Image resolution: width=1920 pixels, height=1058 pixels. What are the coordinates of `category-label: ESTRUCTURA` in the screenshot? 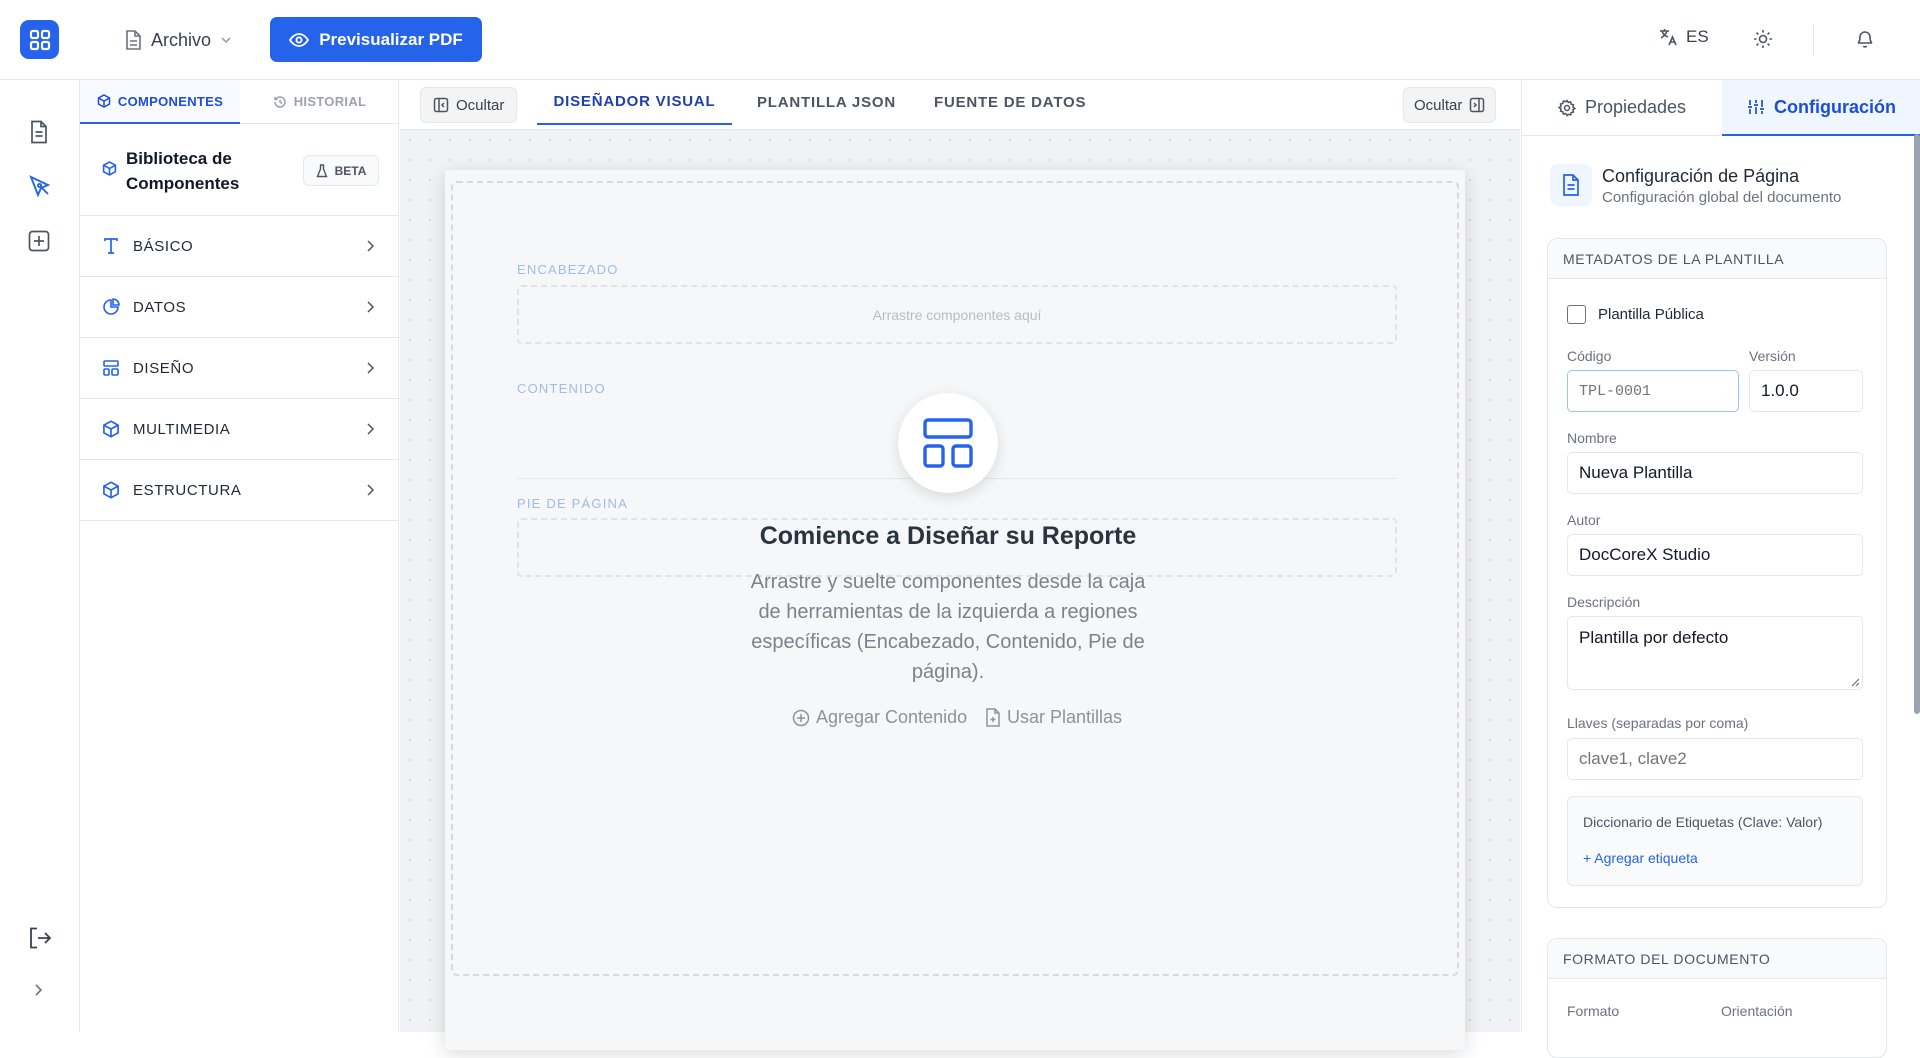 It's located at (187, 490).